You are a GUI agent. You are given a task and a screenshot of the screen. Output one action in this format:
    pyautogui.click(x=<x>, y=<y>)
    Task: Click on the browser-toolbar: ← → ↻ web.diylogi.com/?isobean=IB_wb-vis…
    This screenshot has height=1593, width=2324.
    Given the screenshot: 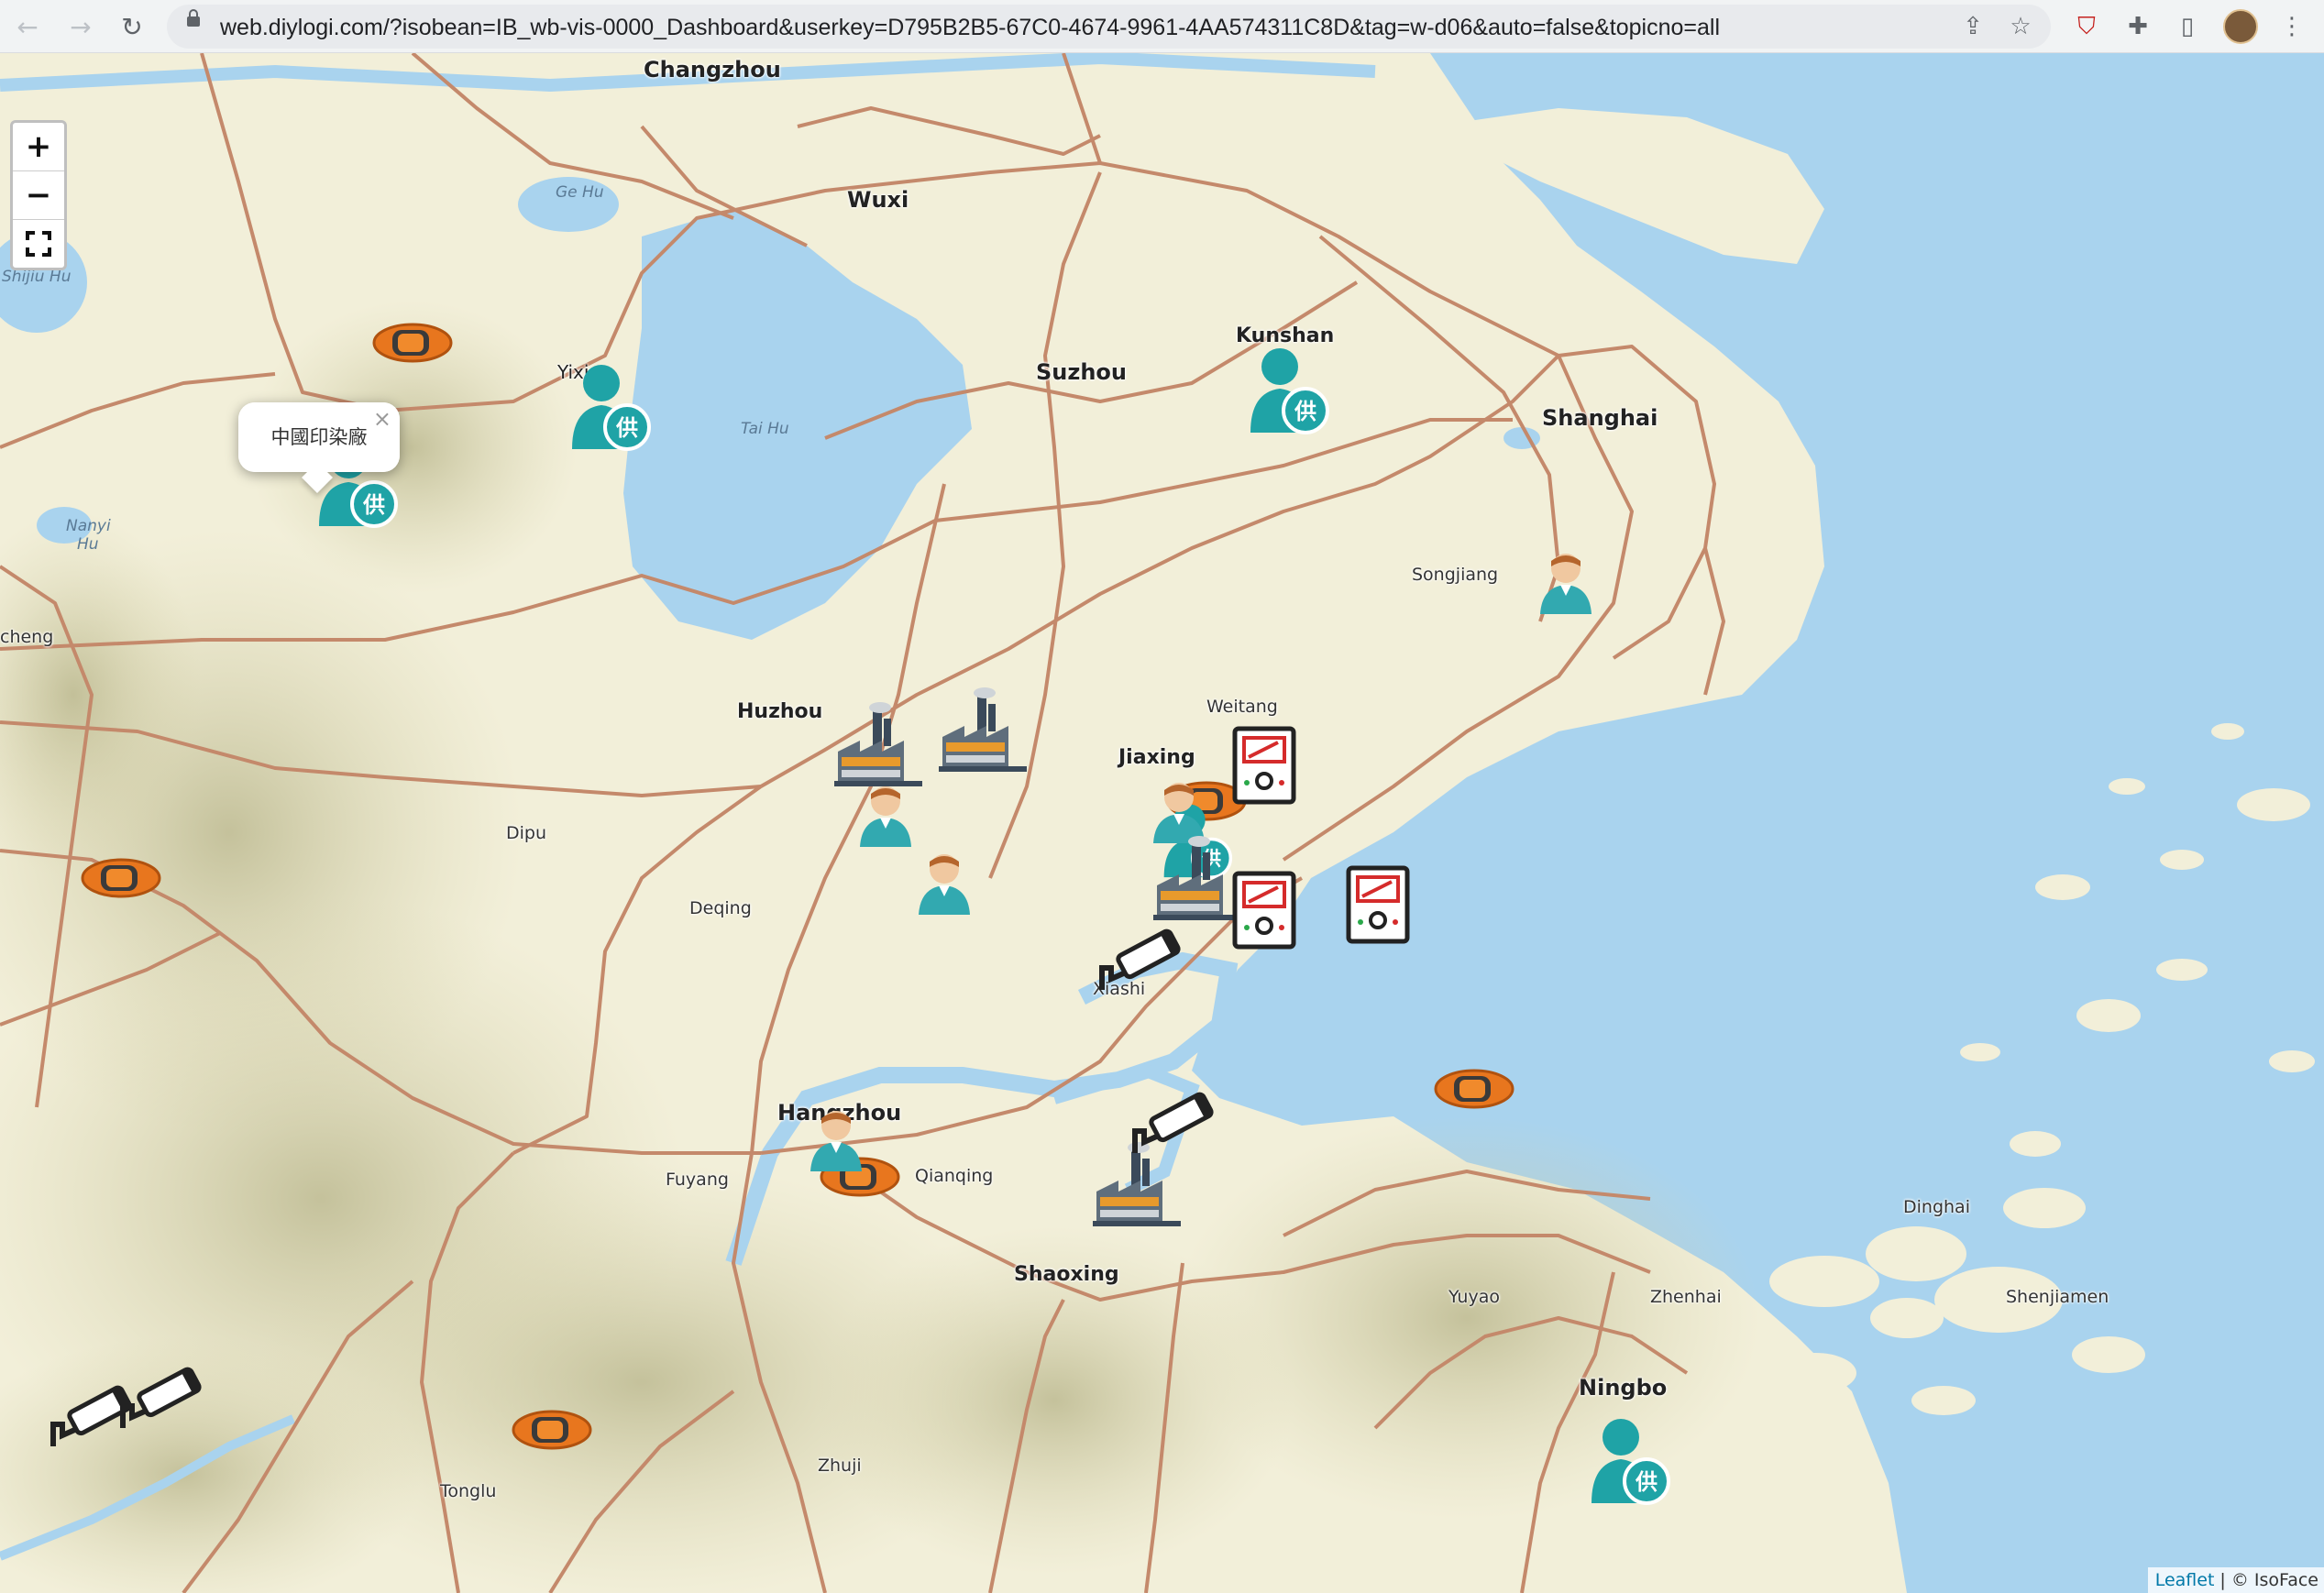 What is the action you would take?
    pyautogui.click(x=1162, y=26)
    